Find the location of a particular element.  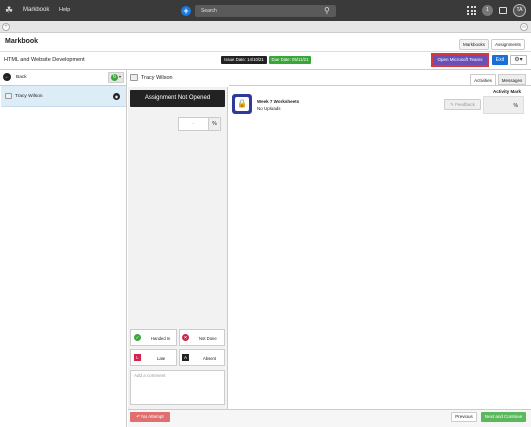

feedback-label: Feedback is located at coordinates (465, 104).